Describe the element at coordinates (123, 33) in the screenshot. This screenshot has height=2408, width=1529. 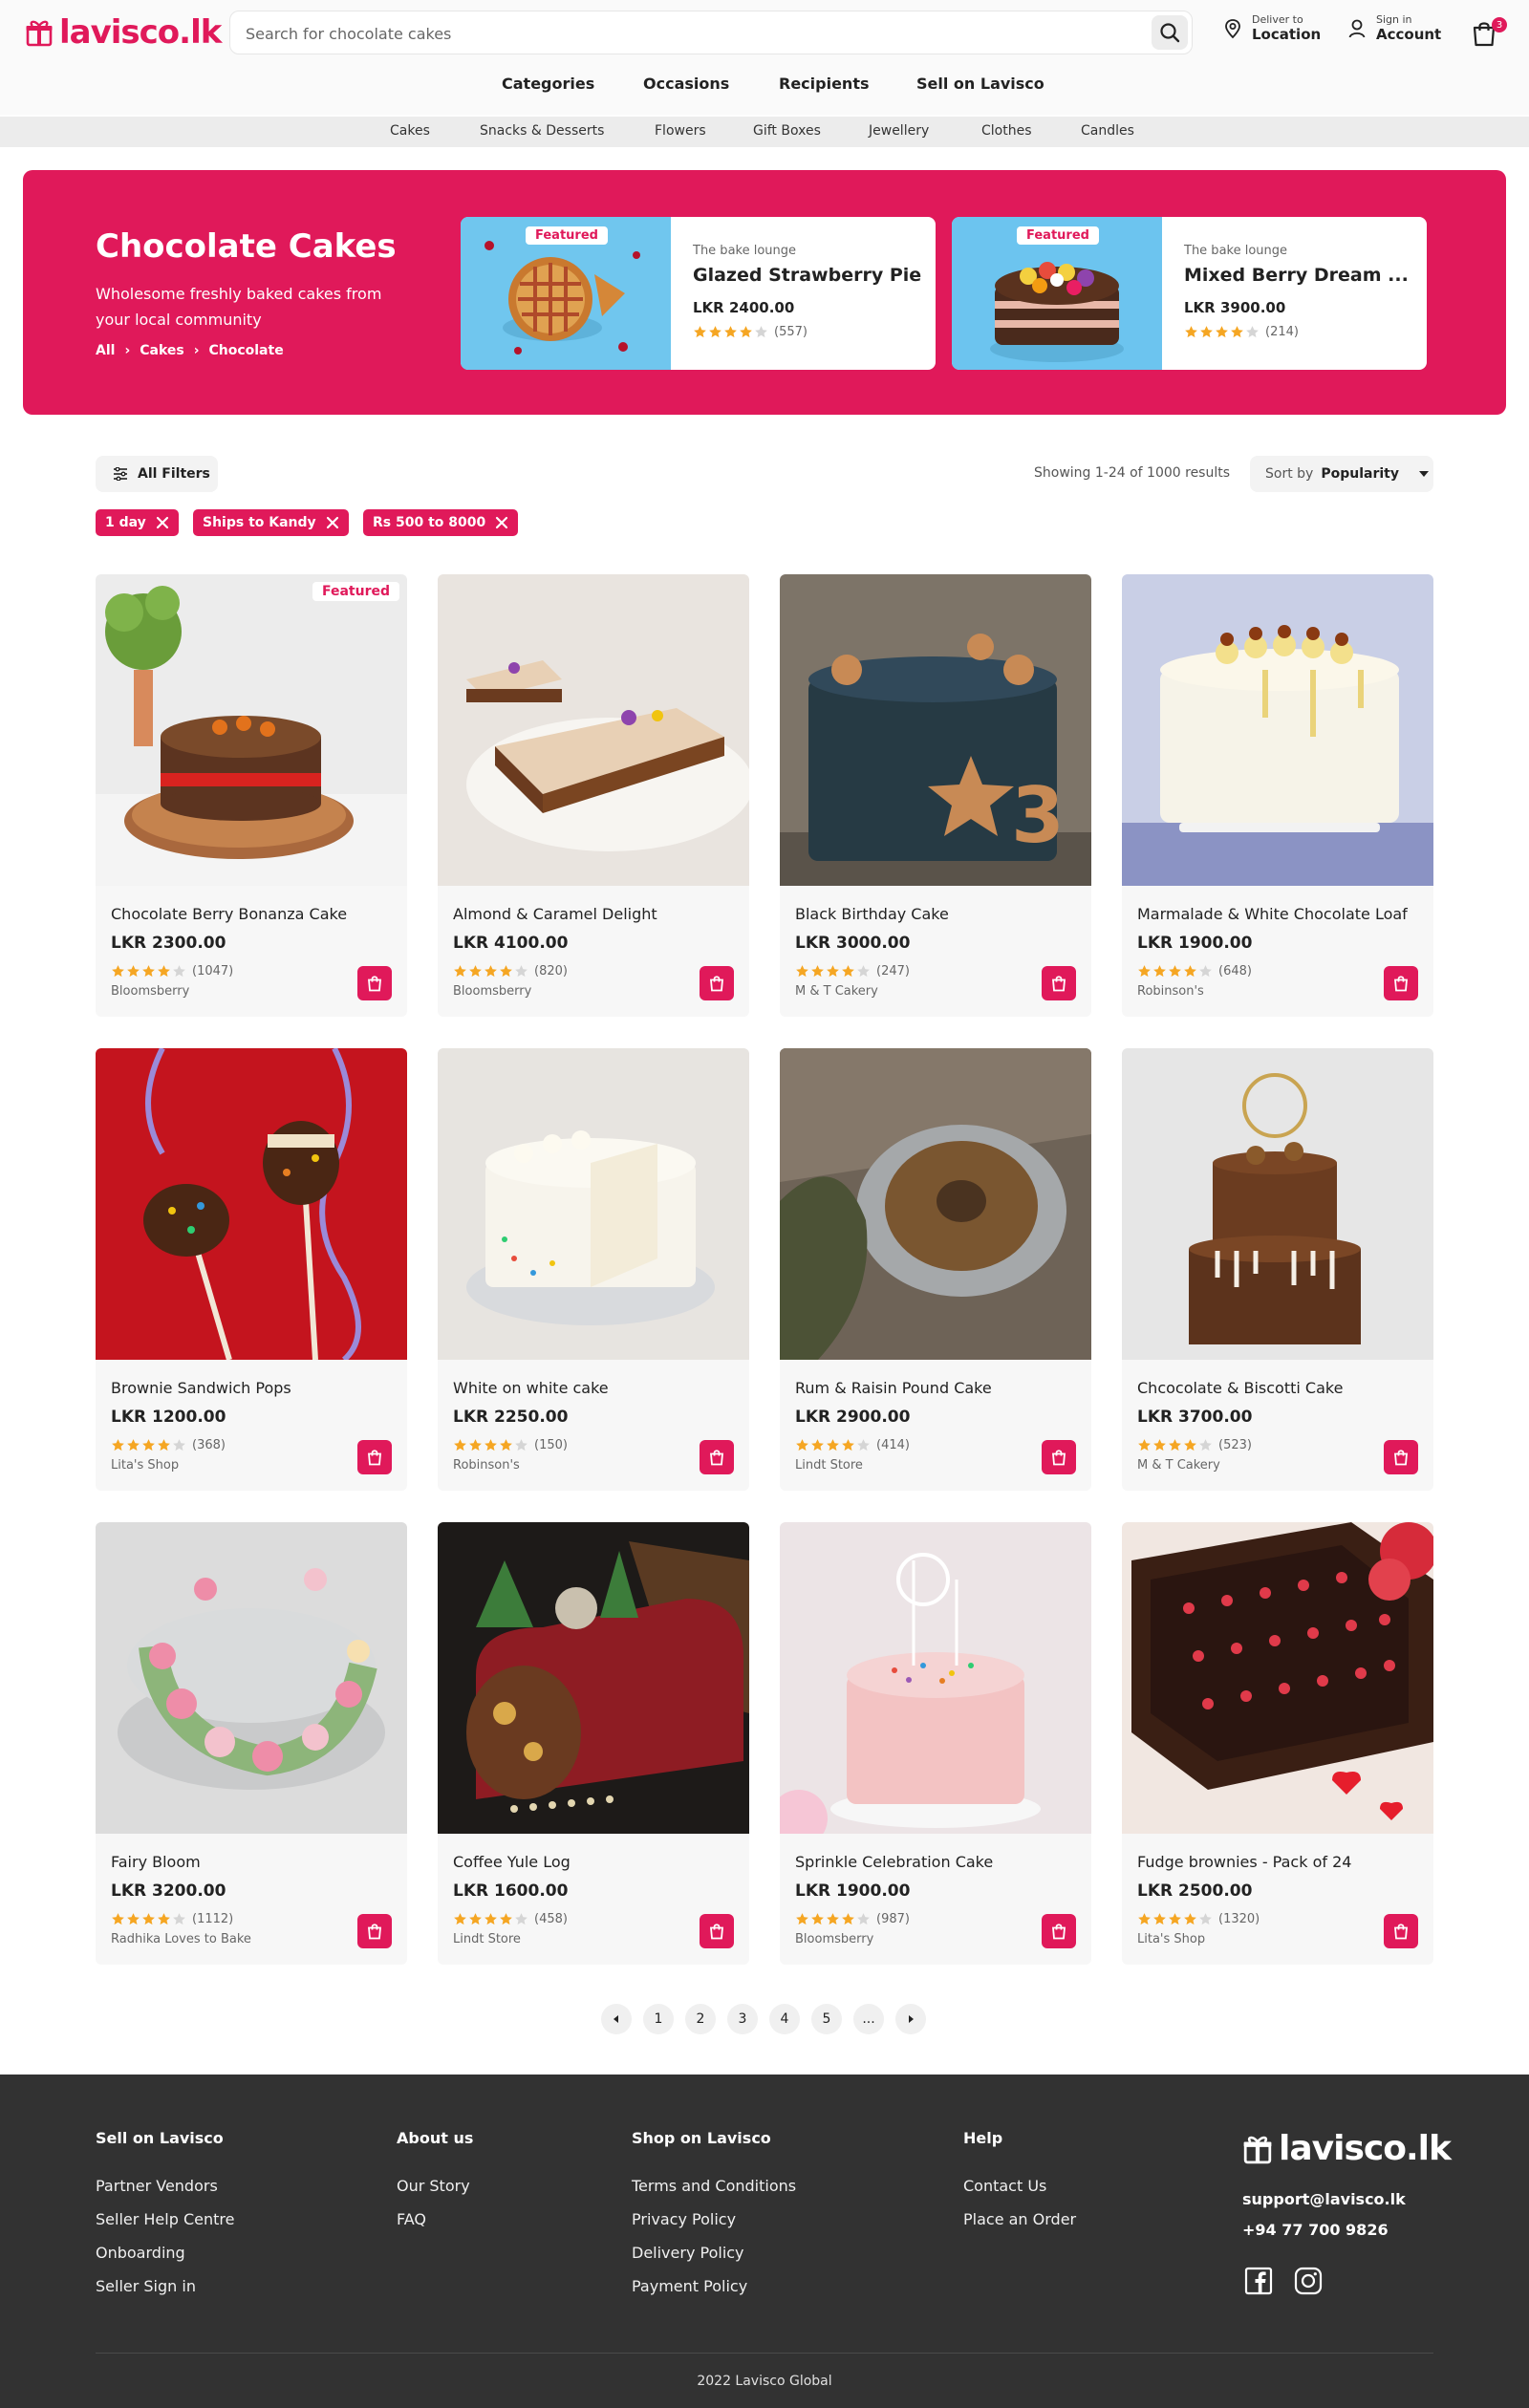
I see `site-logo: lavisco.lk` at that location.